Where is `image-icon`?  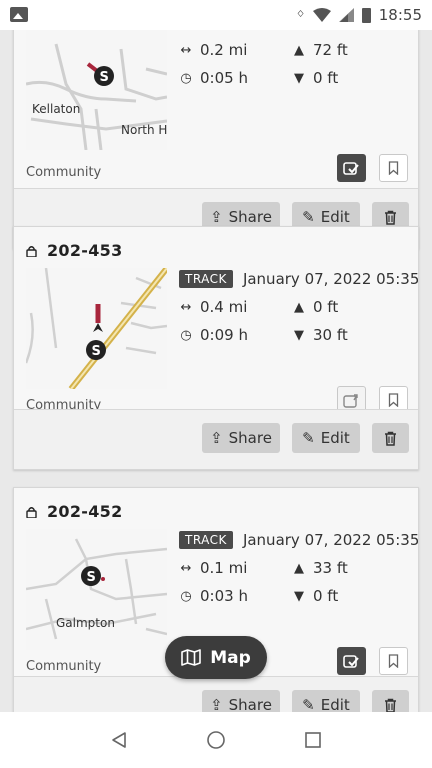 image-icon is located at coordinates (19, 14).